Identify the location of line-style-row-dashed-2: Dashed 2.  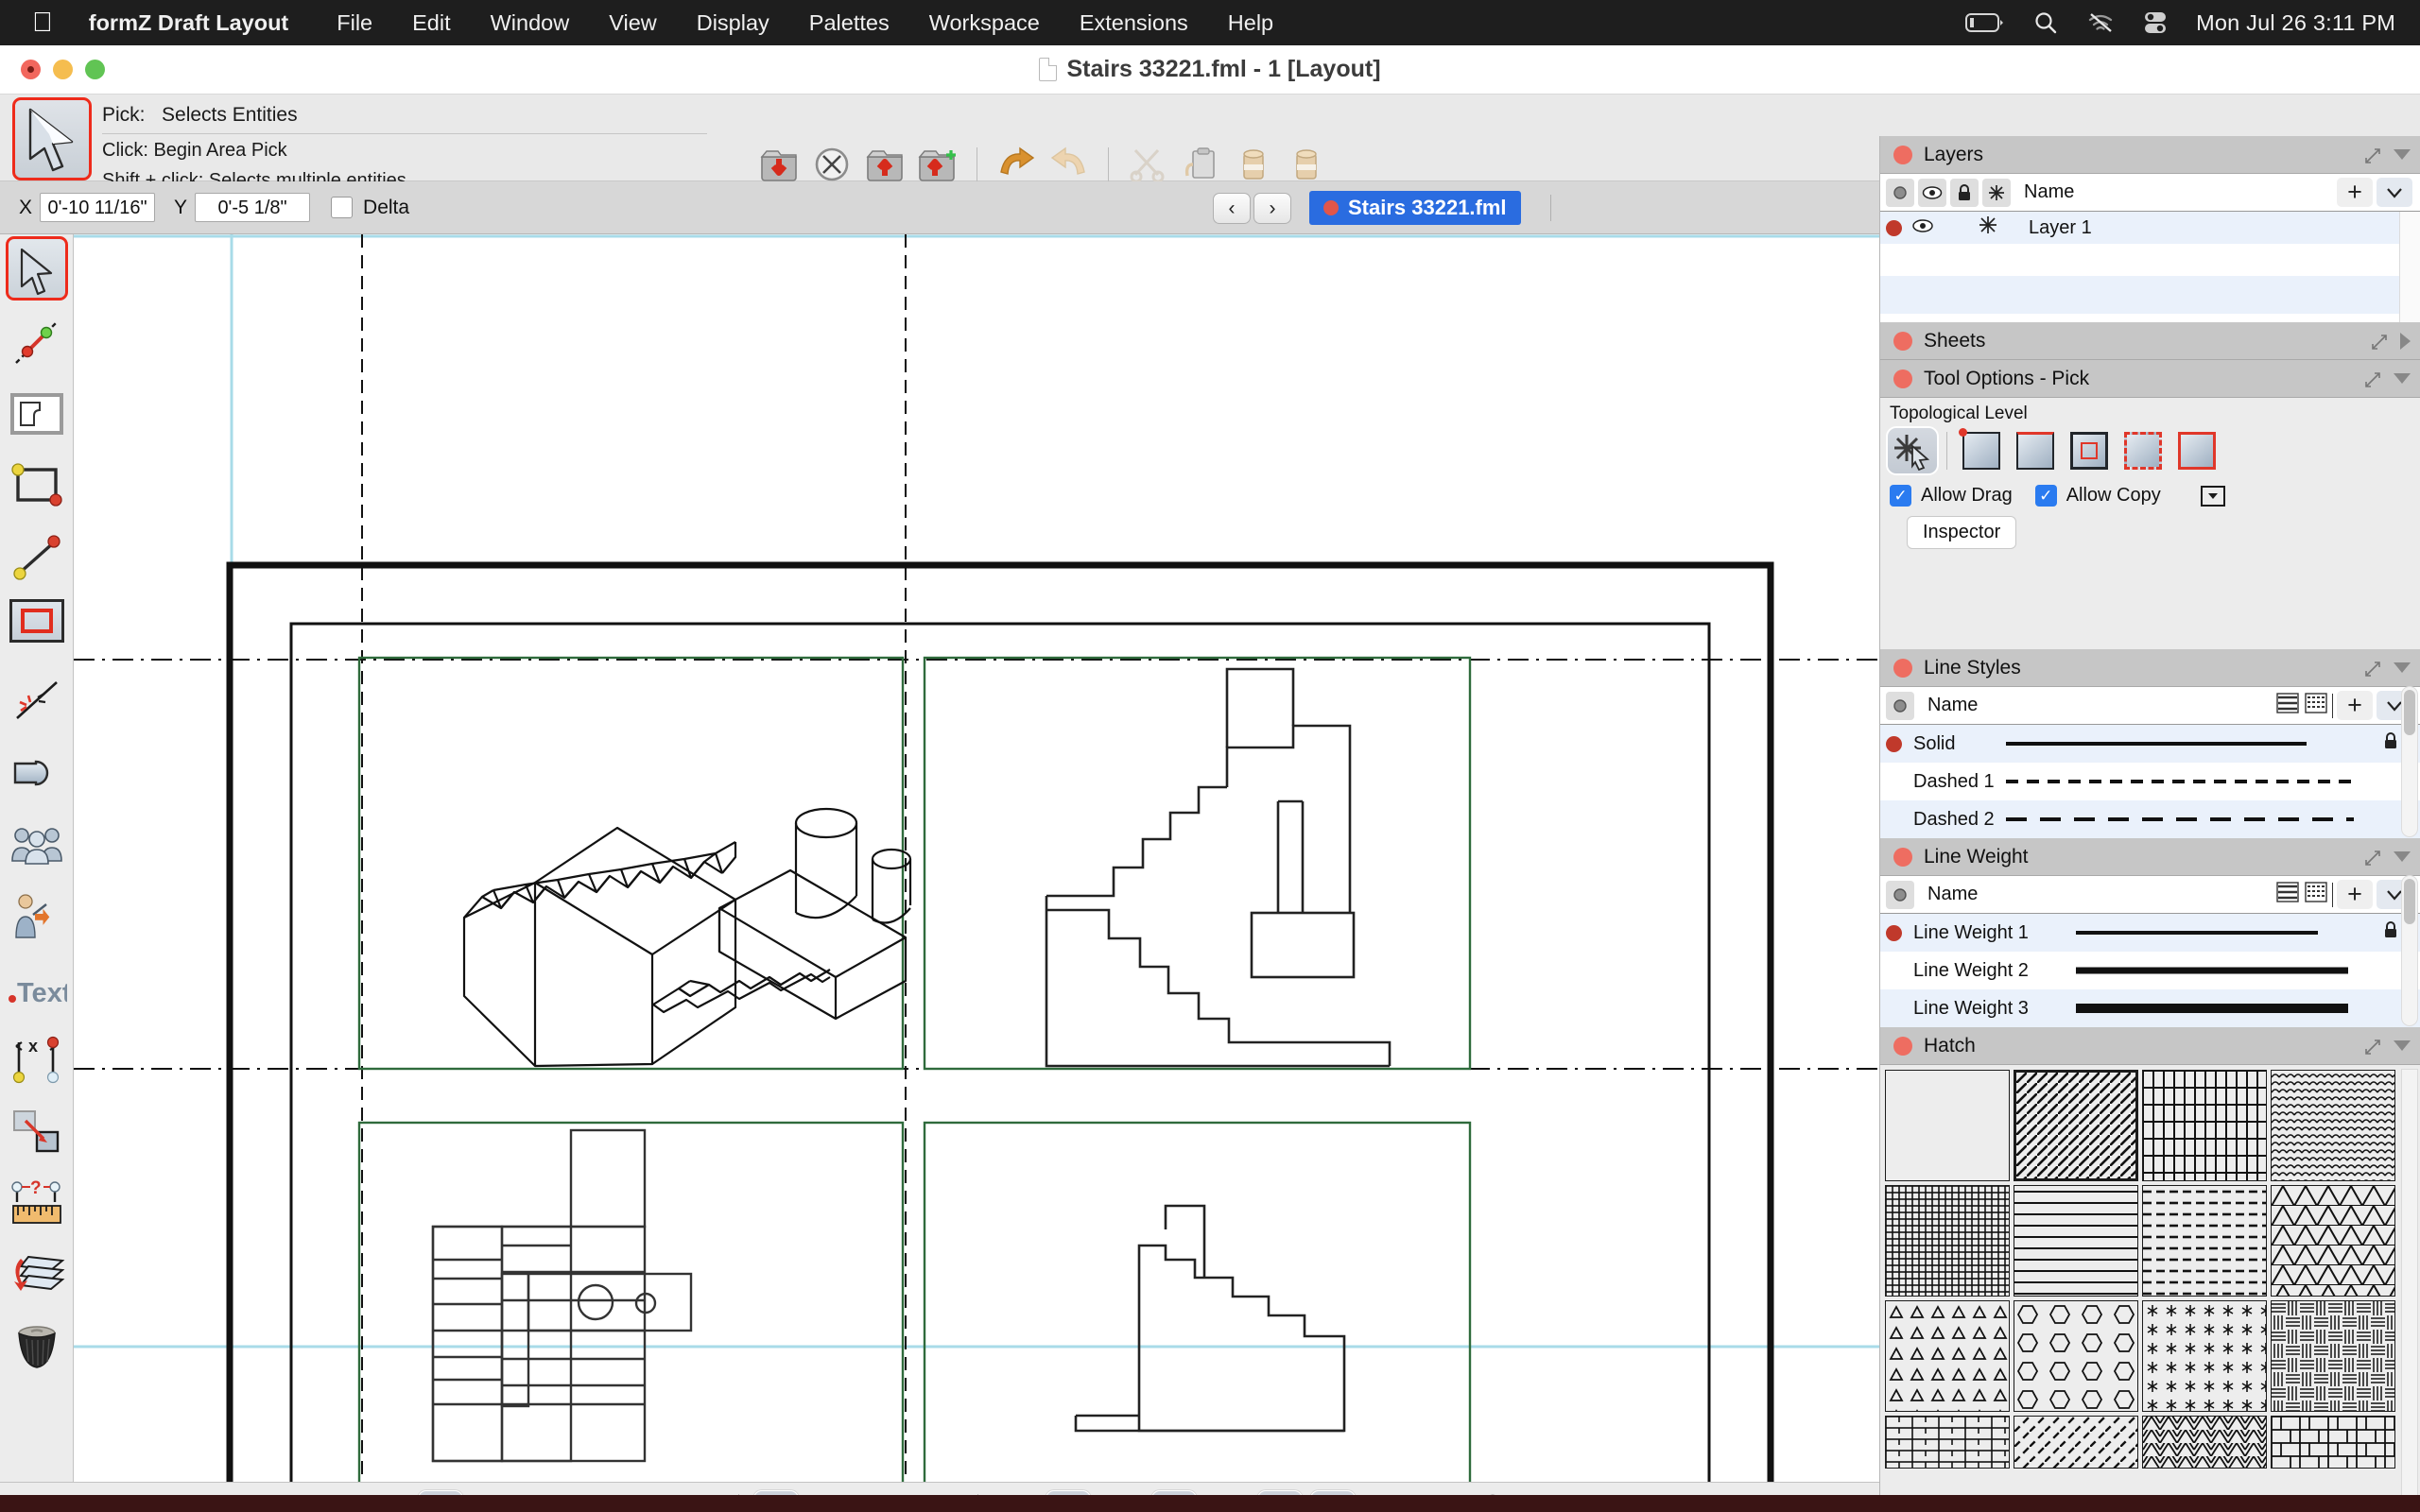
(2150, 819).